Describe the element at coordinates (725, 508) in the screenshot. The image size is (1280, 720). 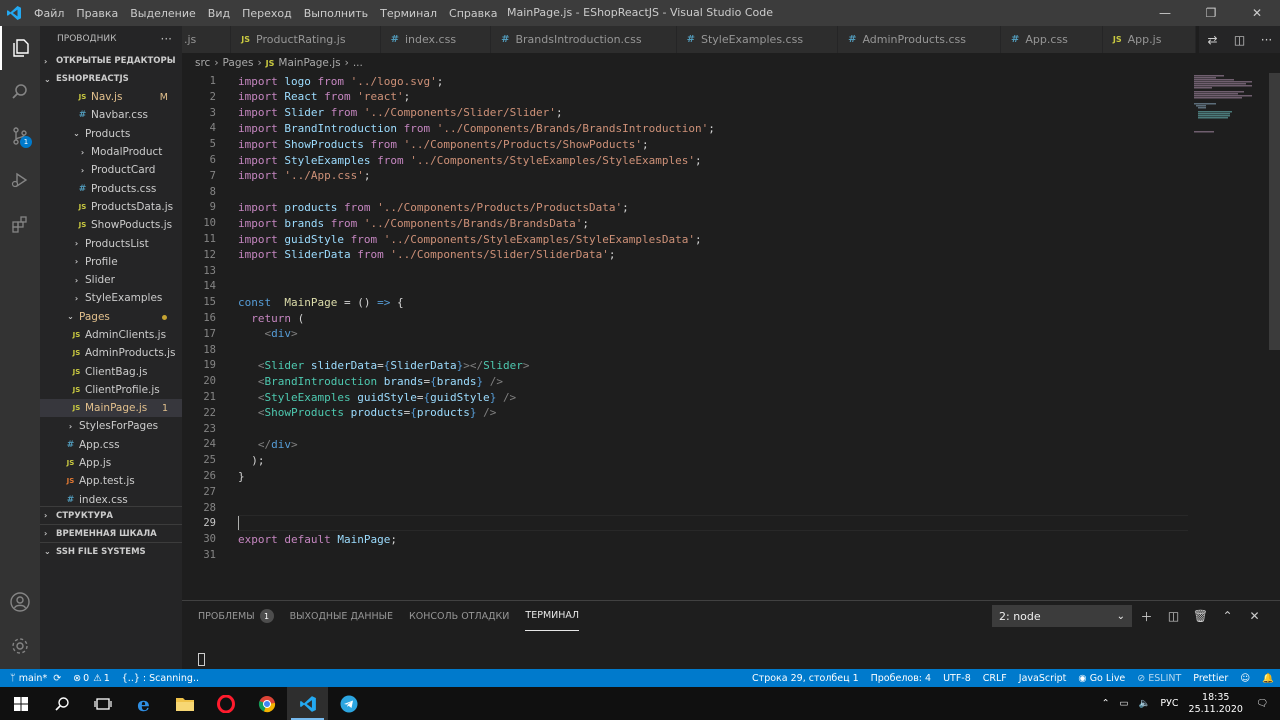
I see `code-line: 28` at that location.